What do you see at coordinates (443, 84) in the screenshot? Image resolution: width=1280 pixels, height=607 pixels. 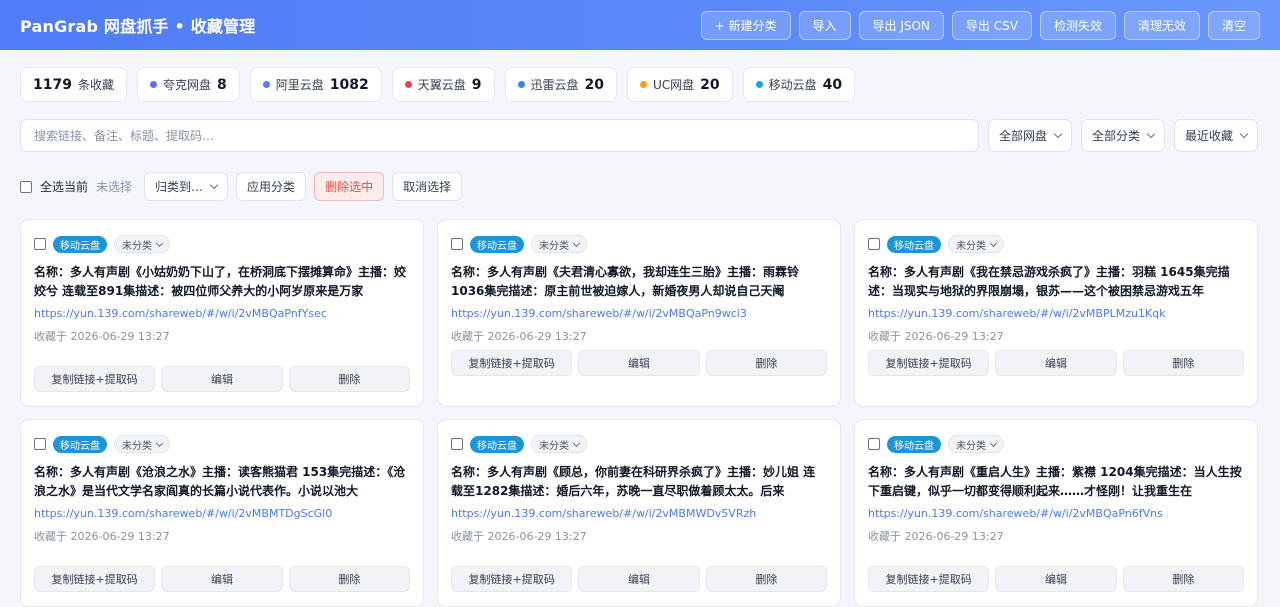 I see `stat-provider: 天翼云盘 9` at bounding box center [443, 84].